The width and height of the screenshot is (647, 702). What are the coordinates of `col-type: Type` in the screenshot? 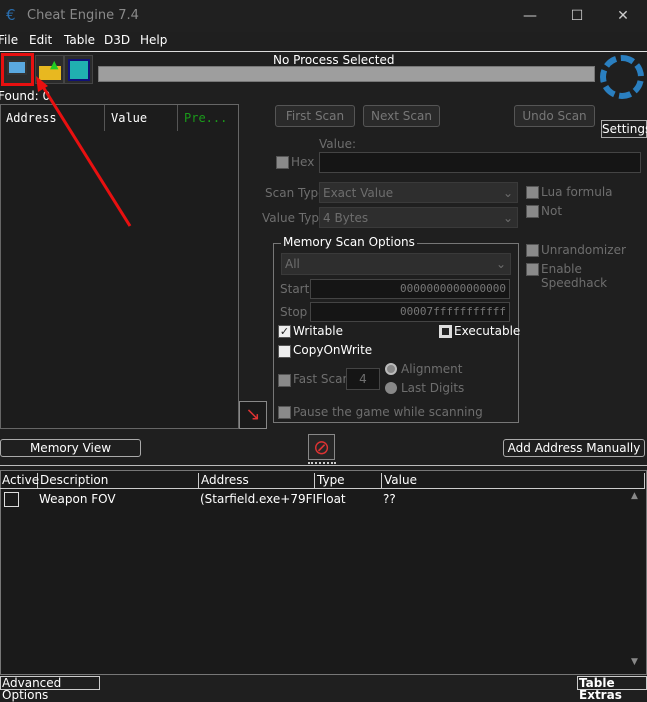 It's located at (348, 481).